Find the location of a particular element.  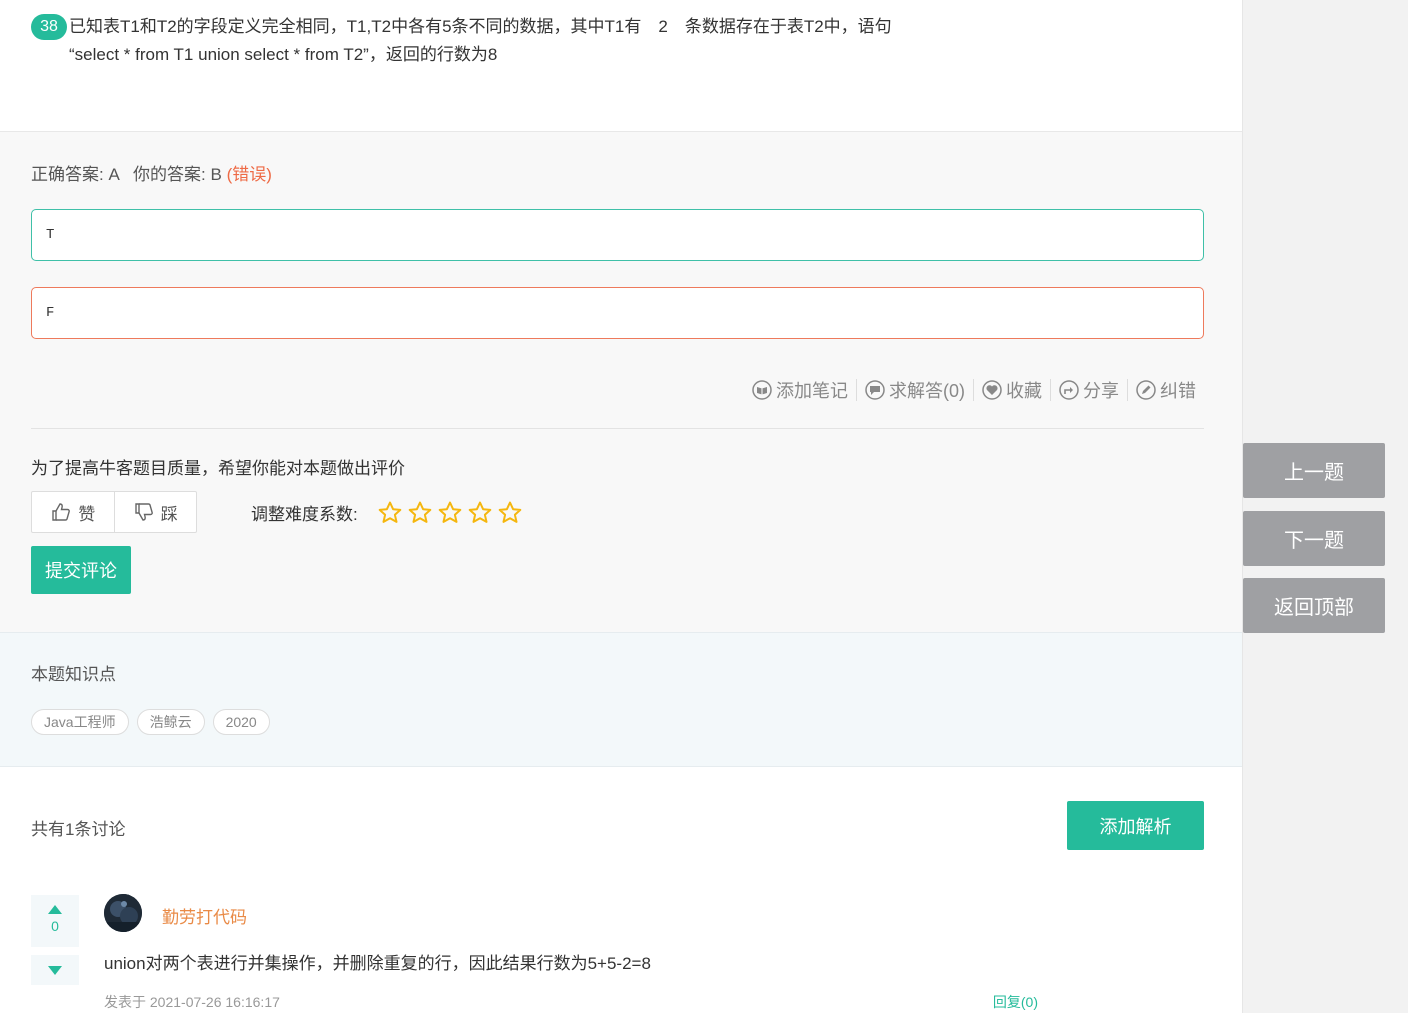

add-analysis-button: 添加解析 is located at coordinates (1135, 825).